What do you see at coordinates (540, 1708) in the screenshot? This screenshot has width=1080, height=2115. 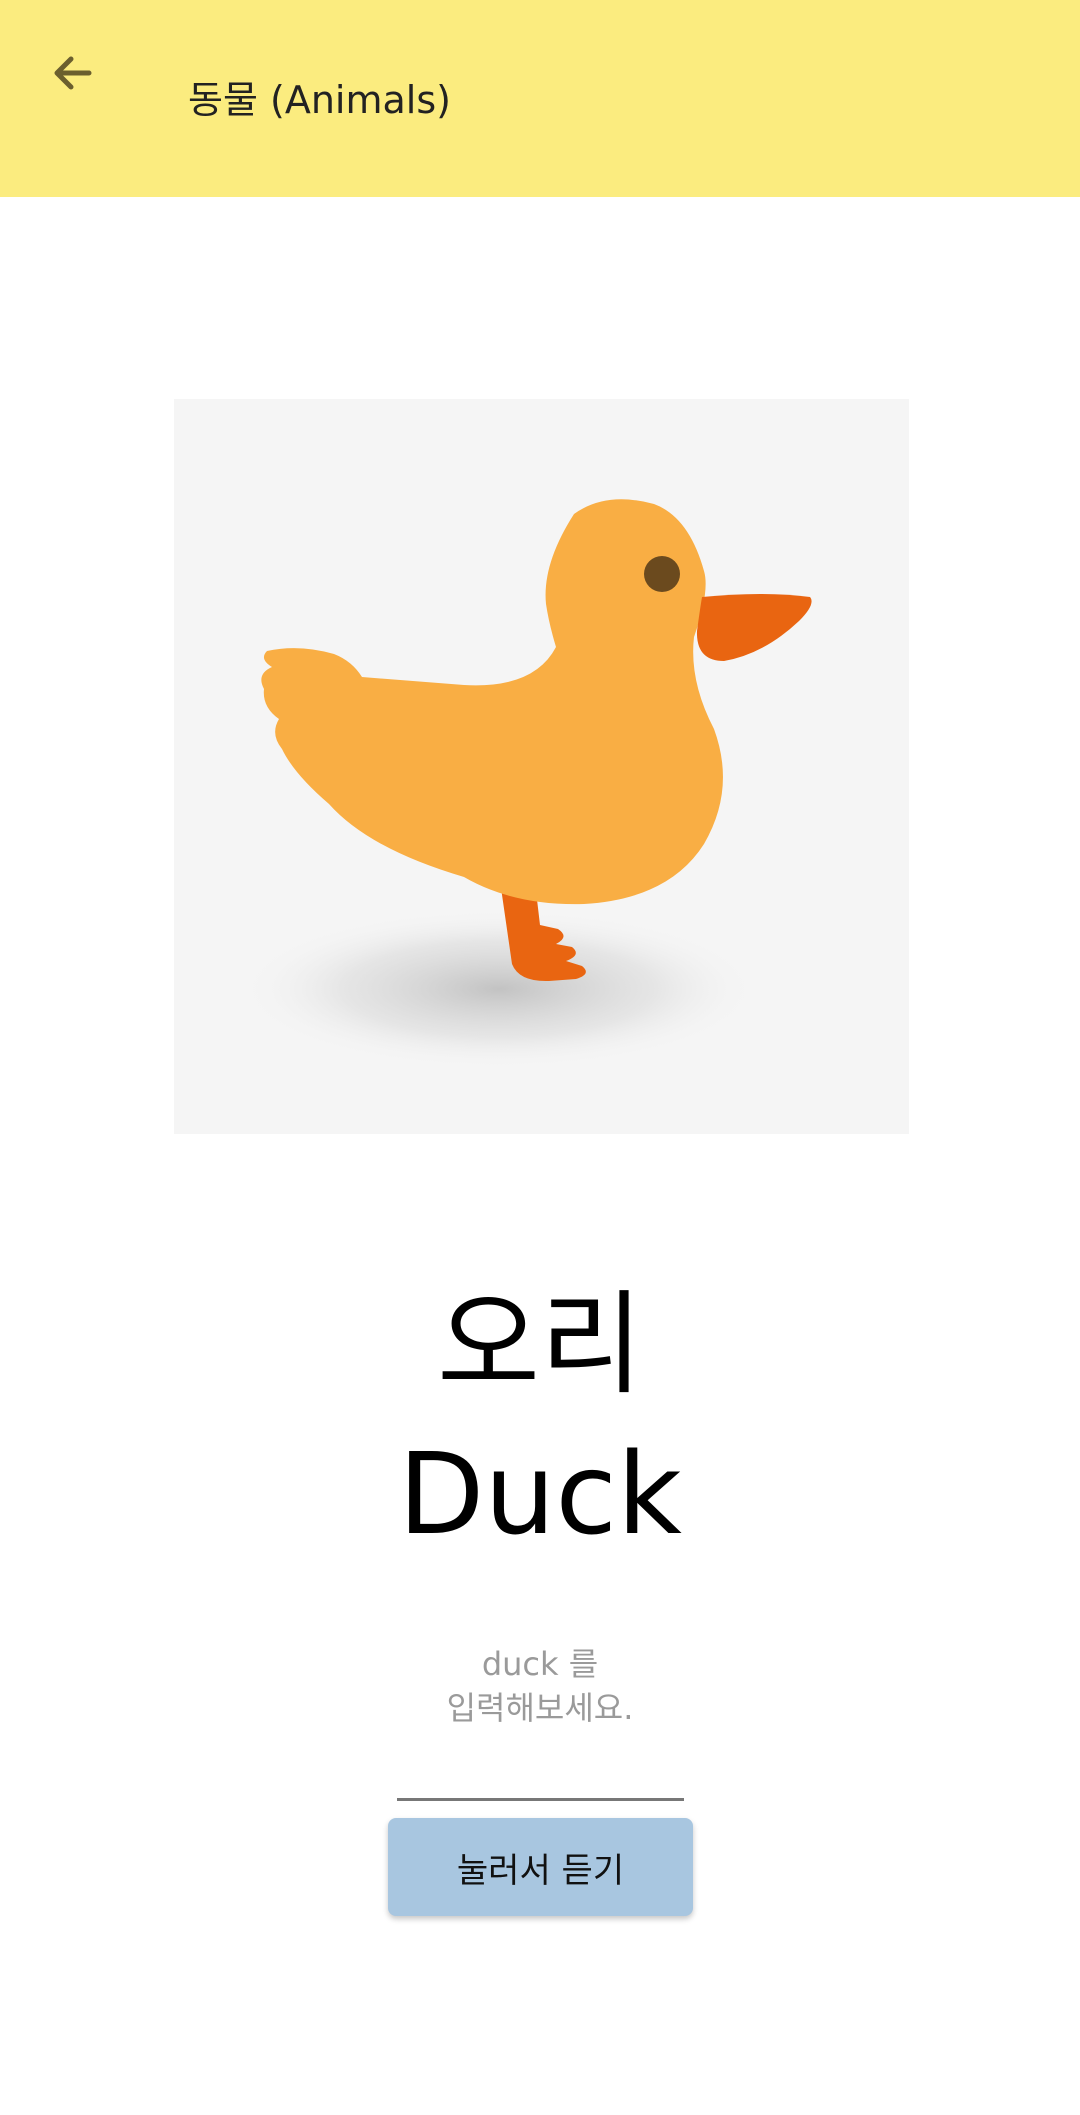 I see `hint-line-2: 입력해보세요.` at bounding box center [540, 1708].